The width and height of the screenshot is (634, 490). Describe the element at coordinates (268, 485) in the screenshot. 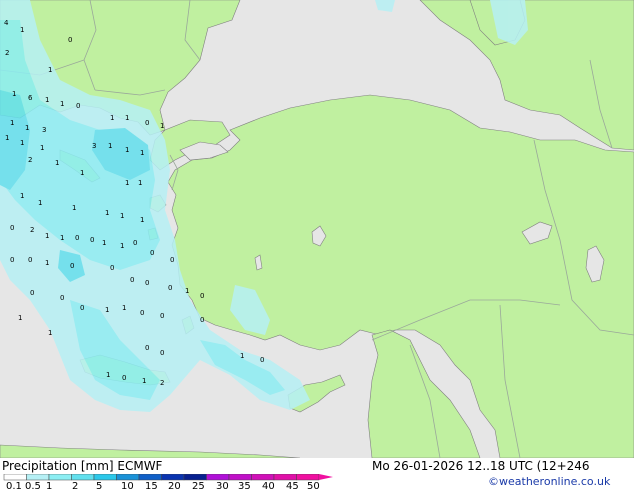

I see `legend-label: 40` at that location.